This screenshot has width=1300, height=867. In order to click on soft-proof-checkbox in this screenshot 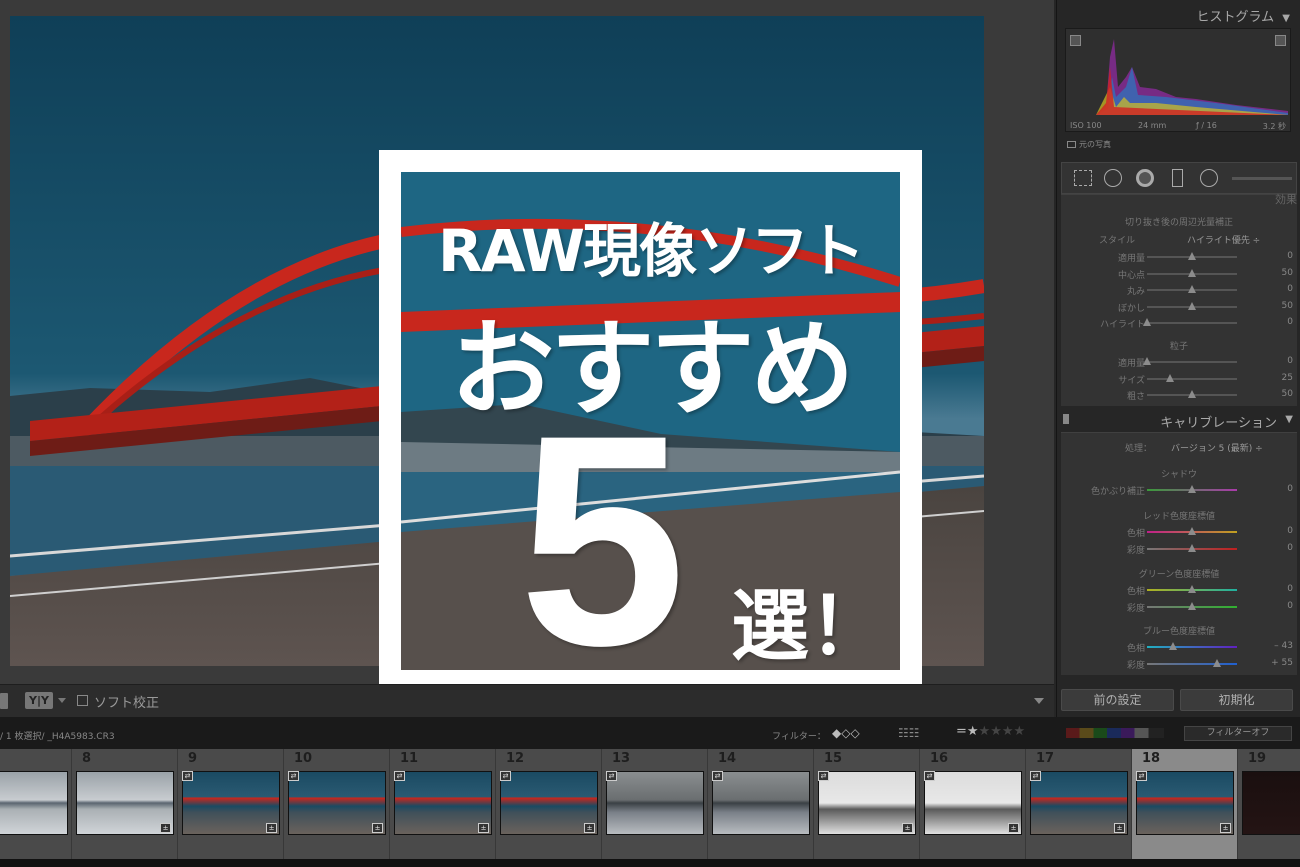, I will do `click(82, 700)`.